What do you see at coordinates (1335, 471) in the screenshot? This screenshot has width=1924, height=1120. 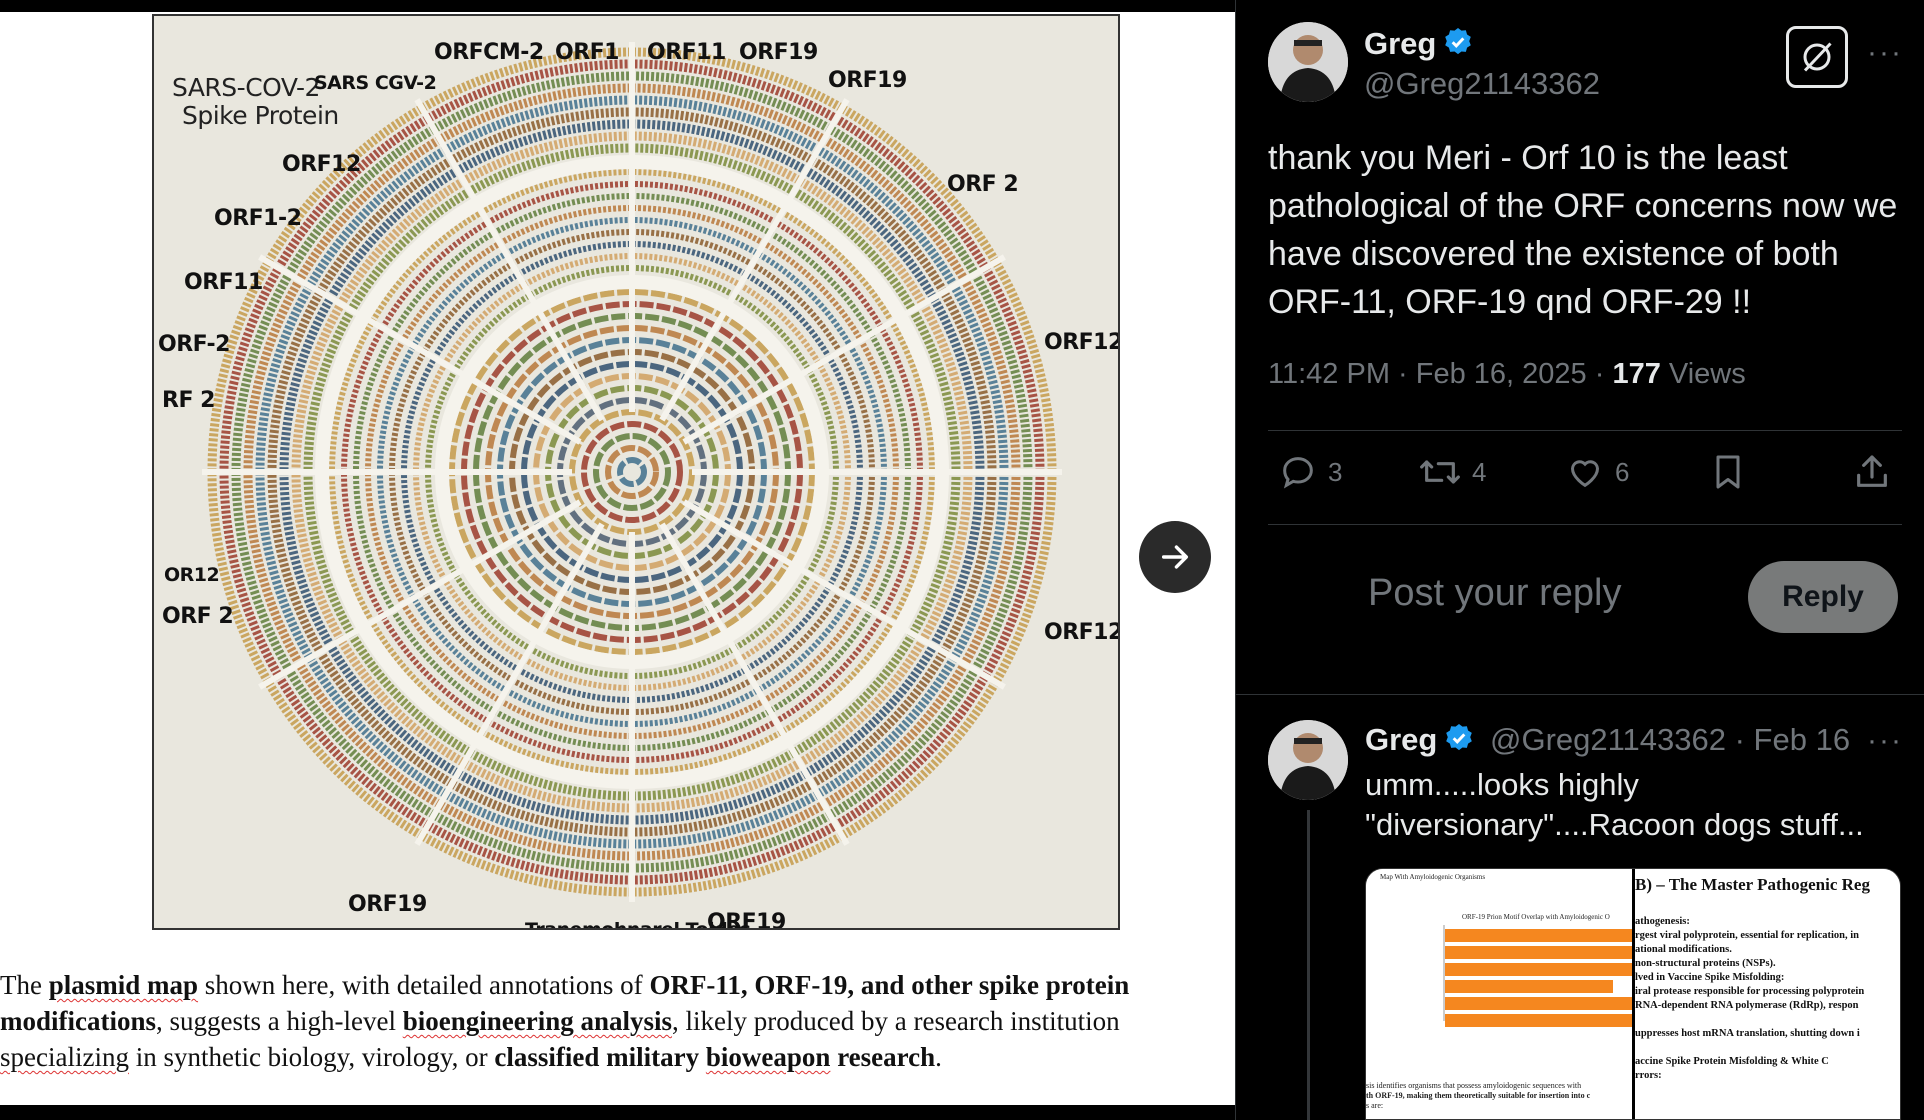 I see `reply-count: 3` at bounding box center [1335, 471].